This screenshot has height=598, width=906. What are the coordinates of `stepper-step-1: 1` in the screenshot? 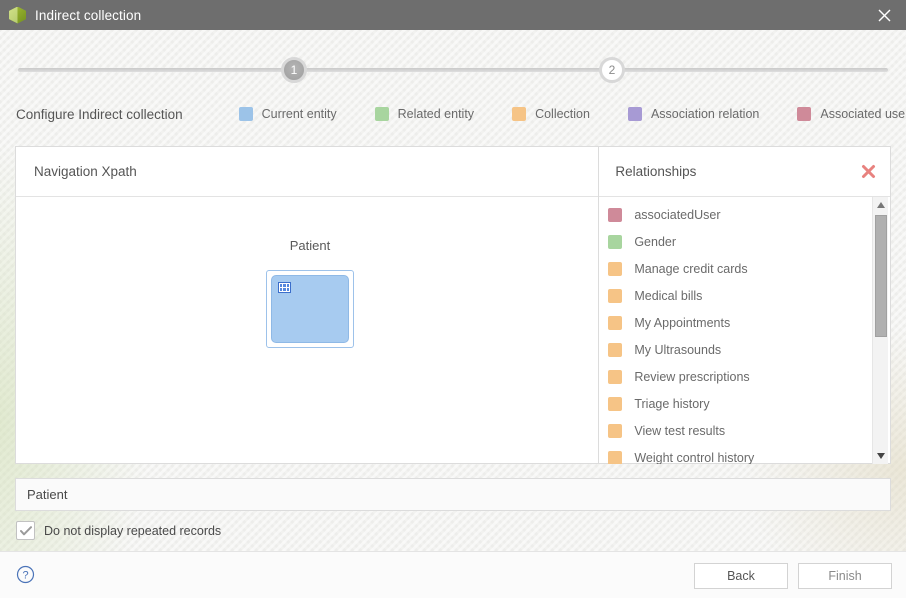 It's located at (294, 70).